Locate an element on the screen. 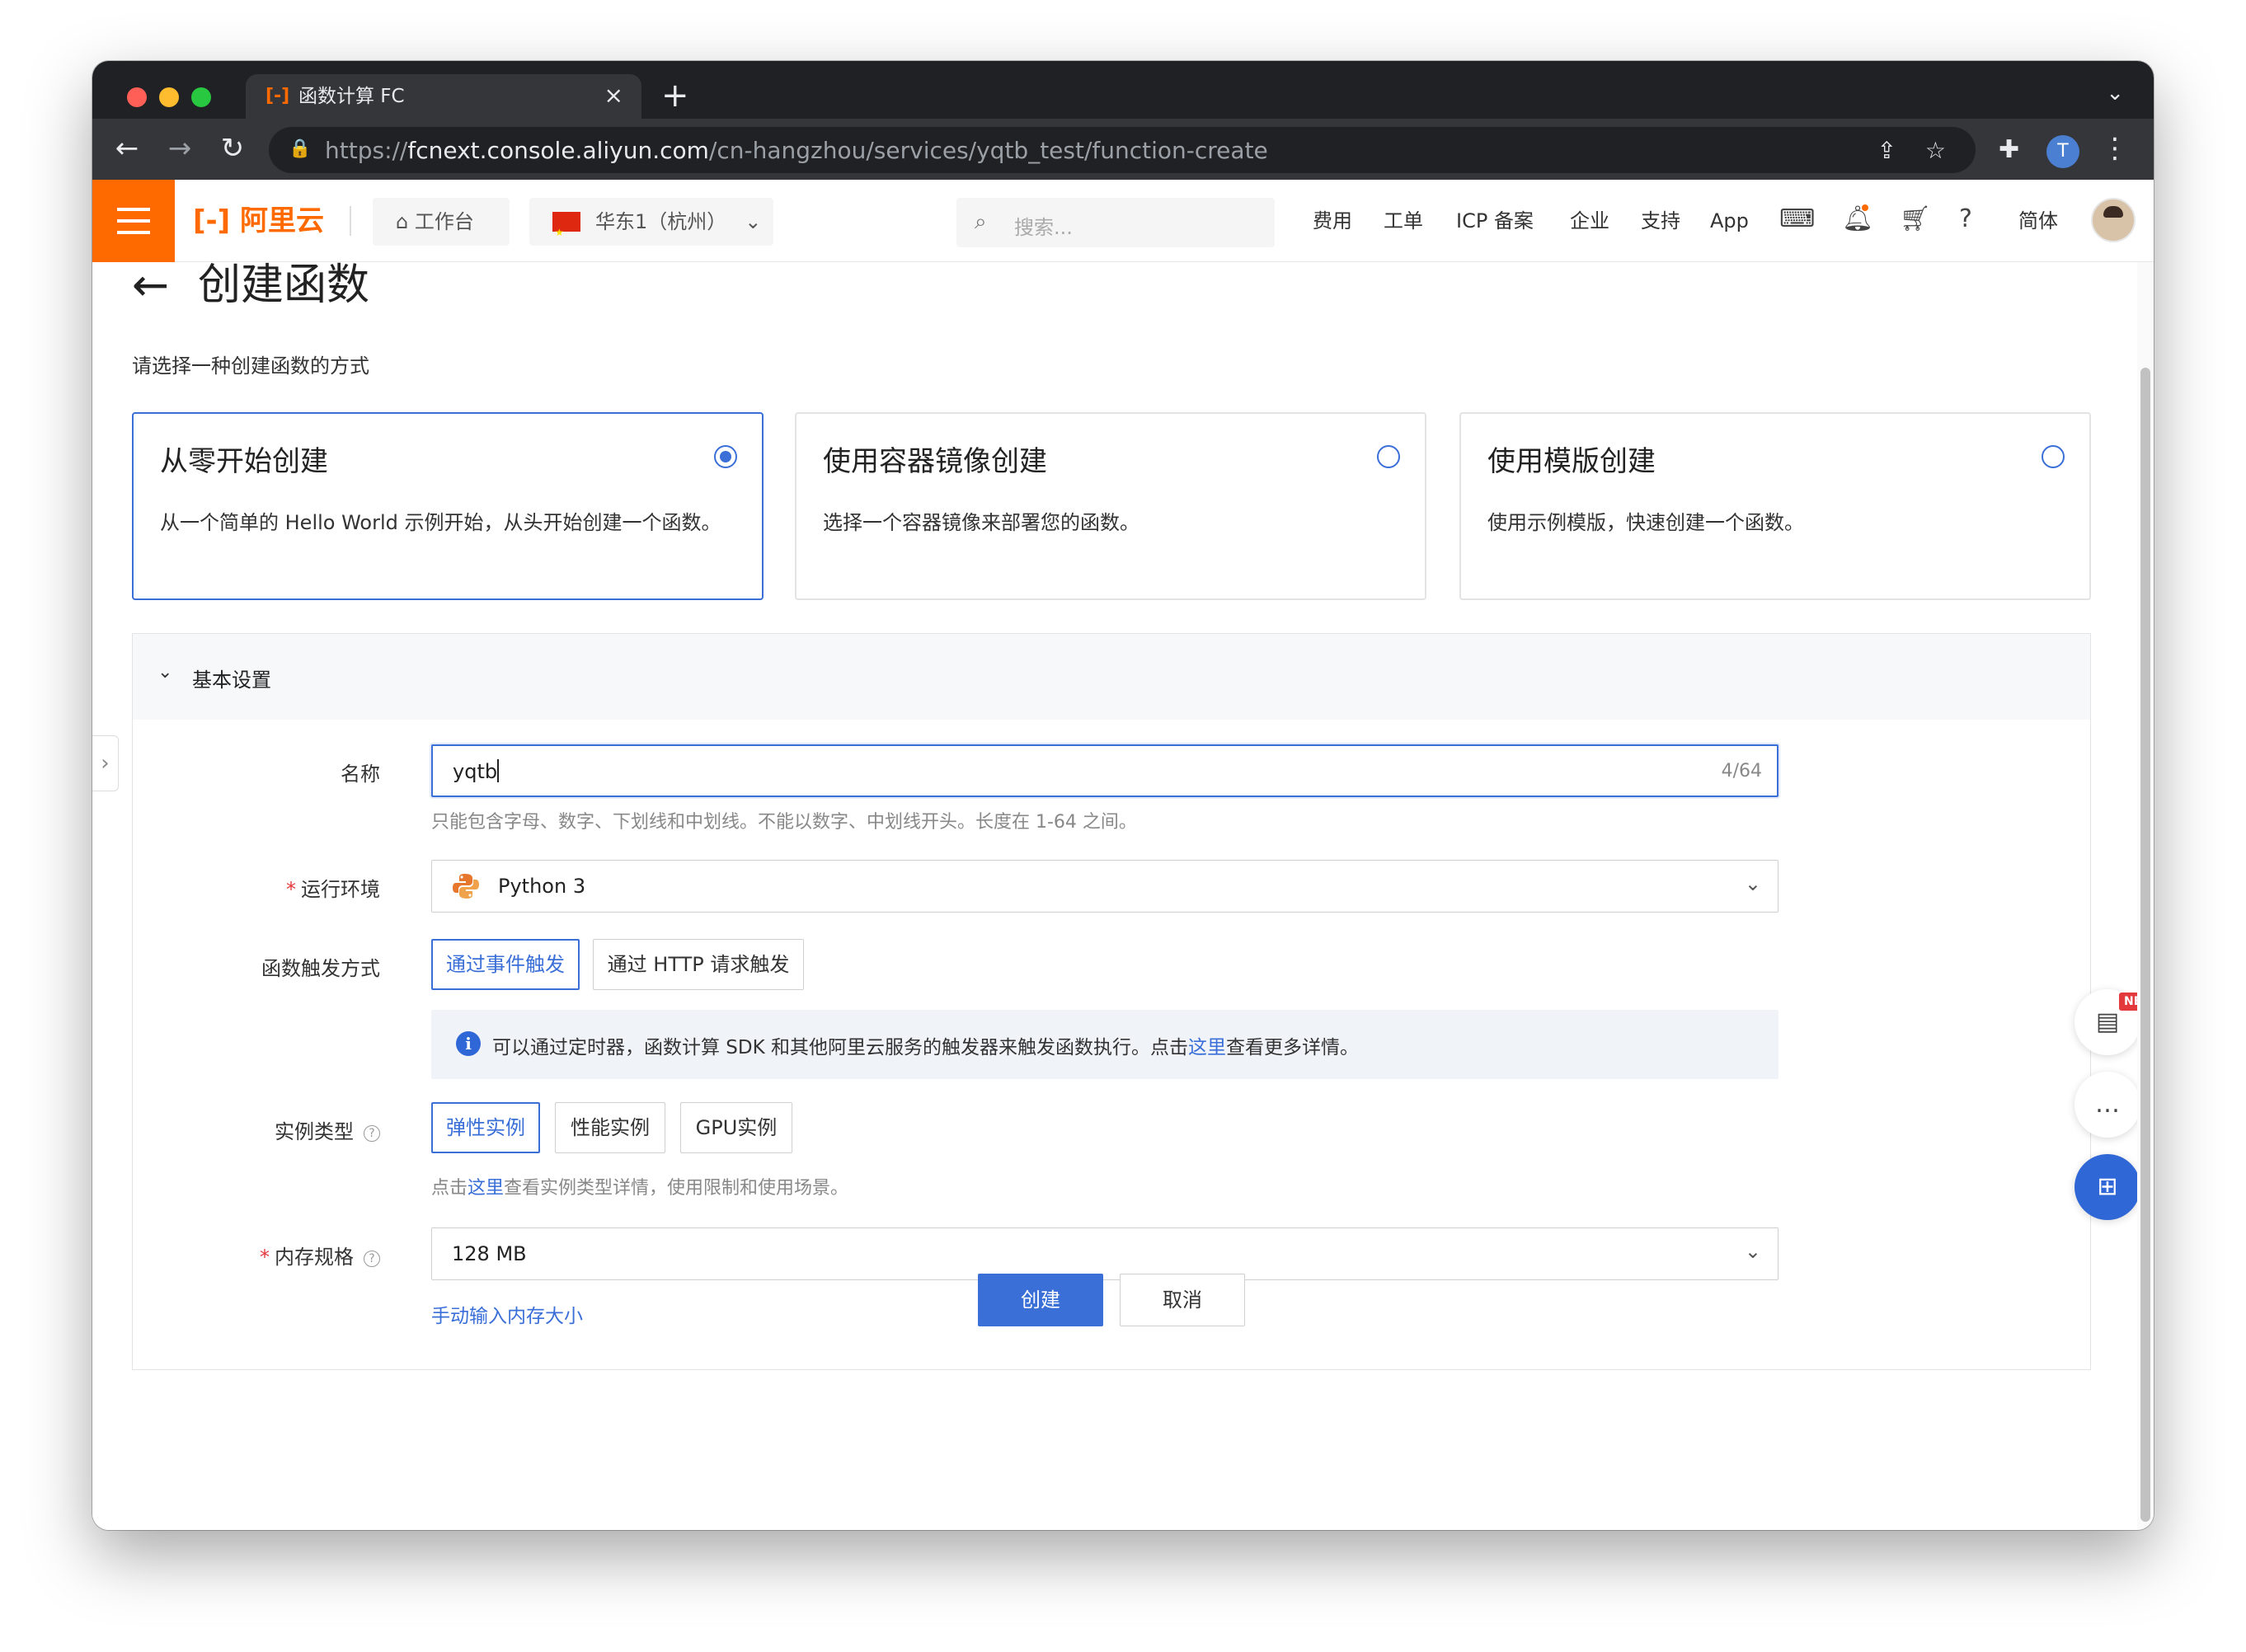  info-icon: i is located at coordinates (468, 1043).